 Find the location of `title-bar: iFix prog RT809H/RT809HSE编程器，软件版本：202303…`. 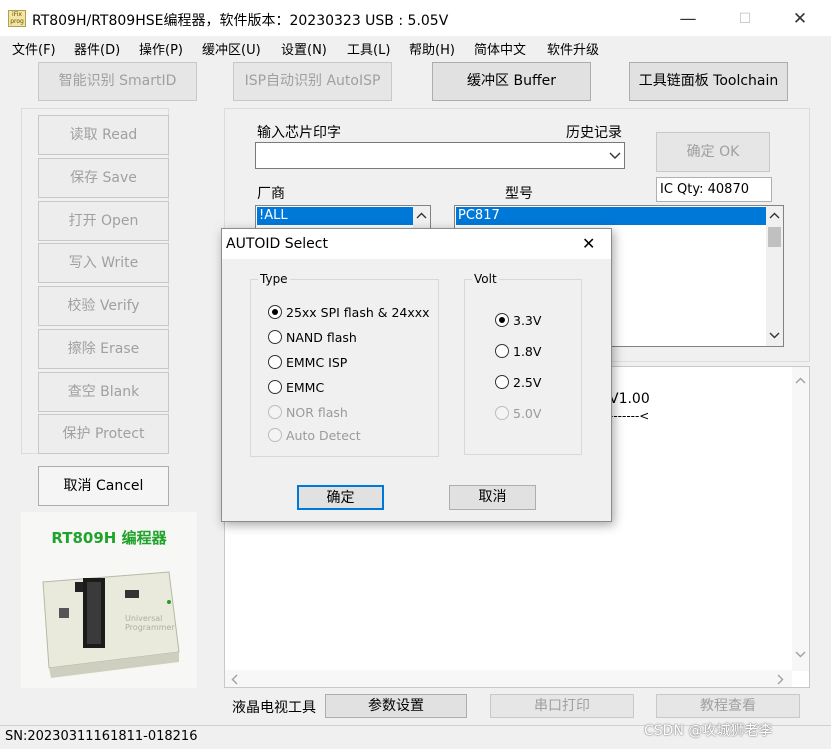

title-bar: iFix prog RT809H/RT809HSE编程器，软件版本：202303… is located at coordinates (415, 18).